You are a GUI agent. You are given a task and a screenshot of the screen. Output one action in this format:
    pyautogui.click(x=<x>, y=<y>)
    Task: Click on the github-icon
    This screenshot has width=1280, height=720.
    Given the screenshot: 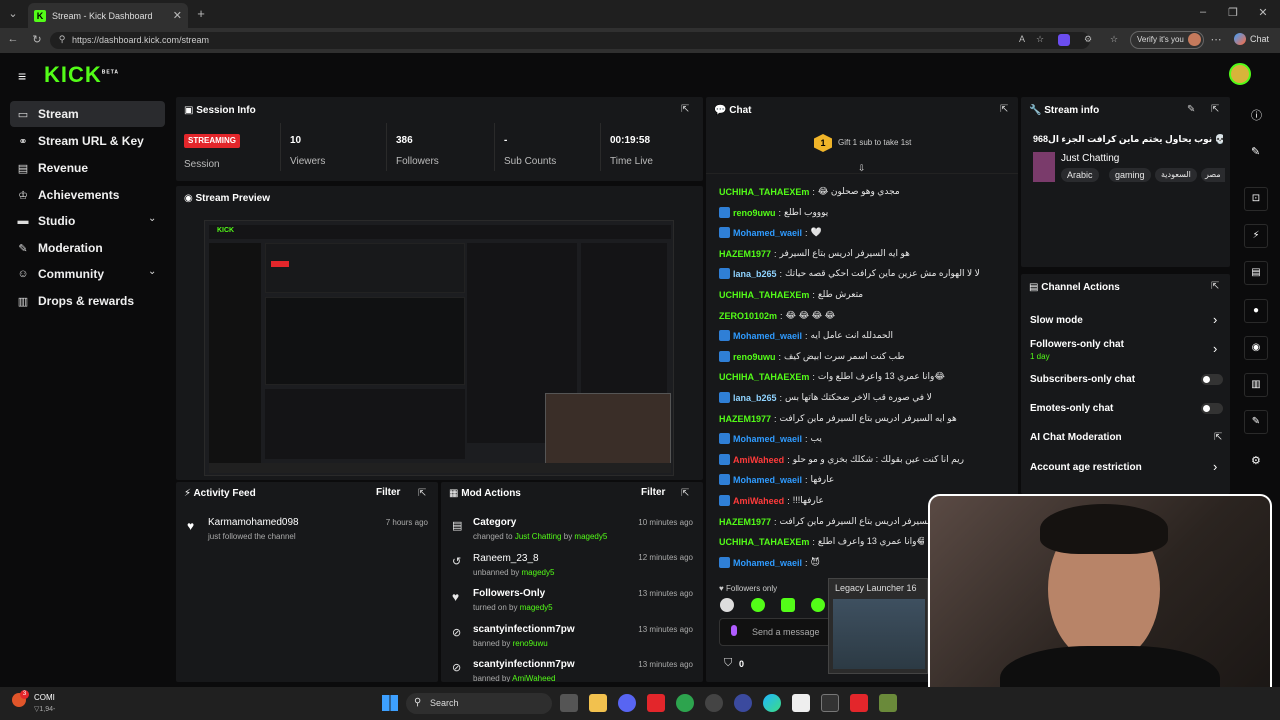 What is the action you would take?
    pyautogui.click(x=714, y=703)
    